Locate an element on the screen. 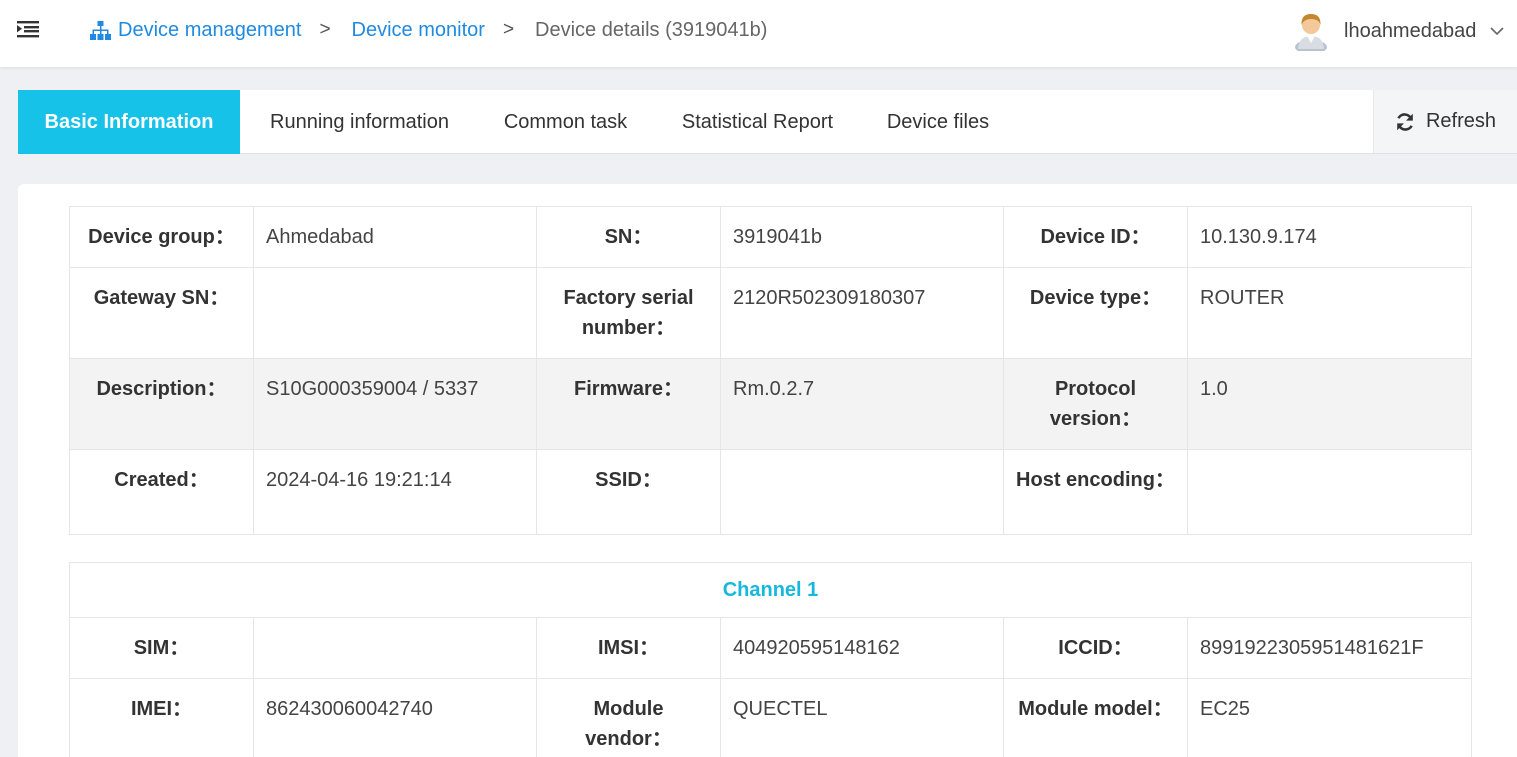 The height and width of the screenshot is (757, 1517). device-type-value: ROUTER is located at coordinates (1329, 313).